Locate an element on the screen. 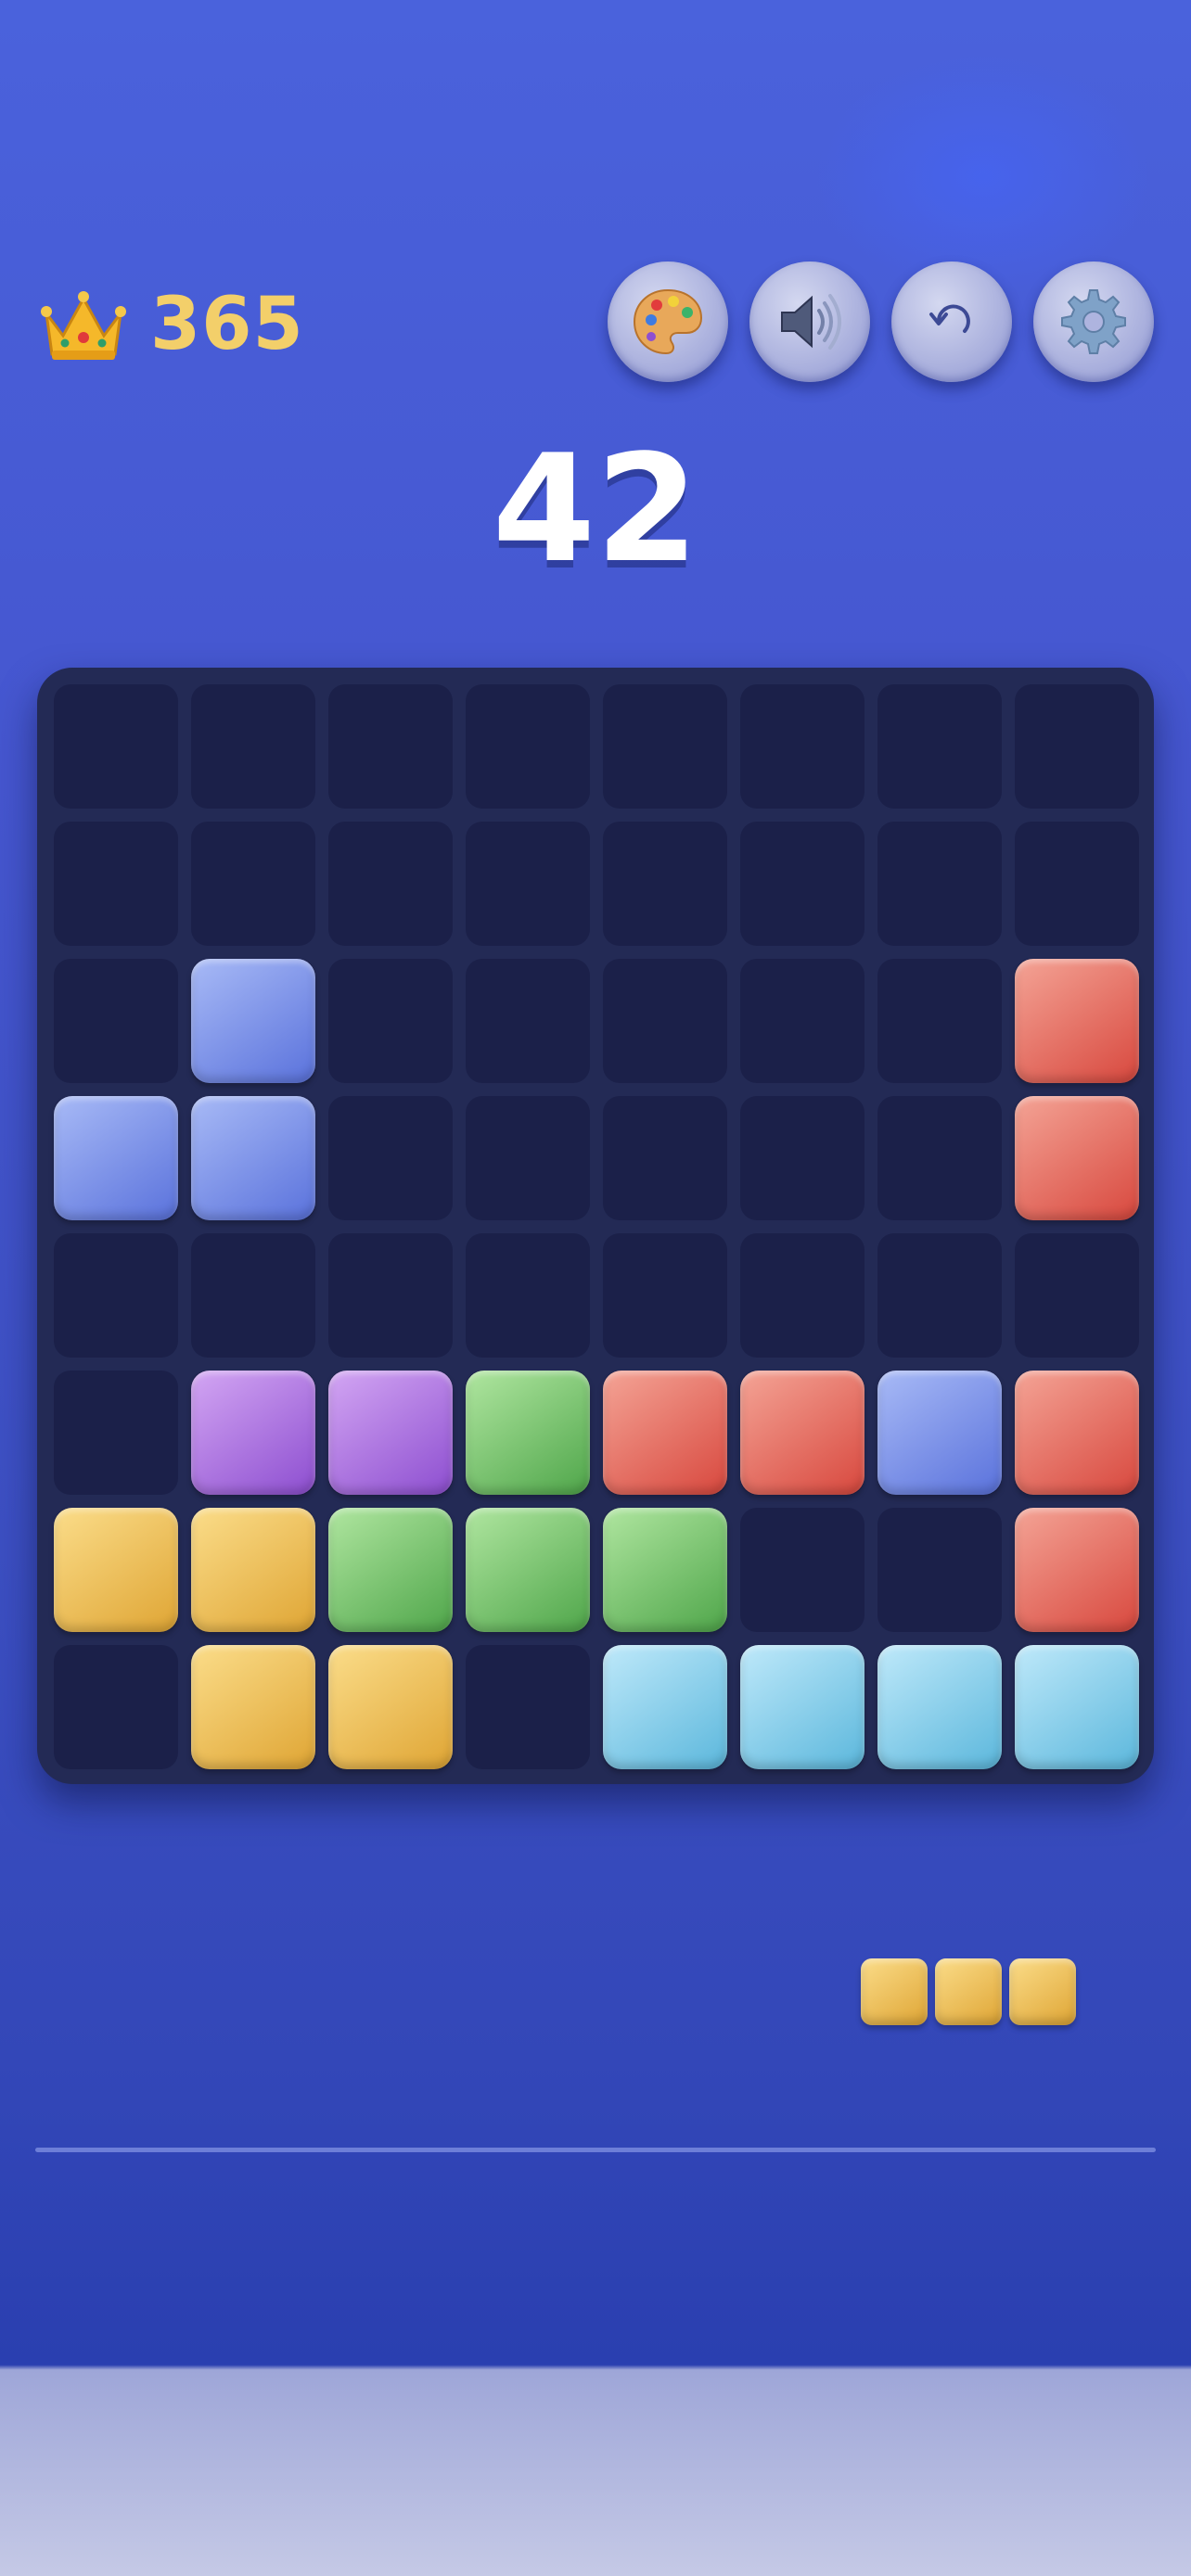 This screenshot has width=1191, height=2576. gear-icon is located at coordinates (1093, 321).